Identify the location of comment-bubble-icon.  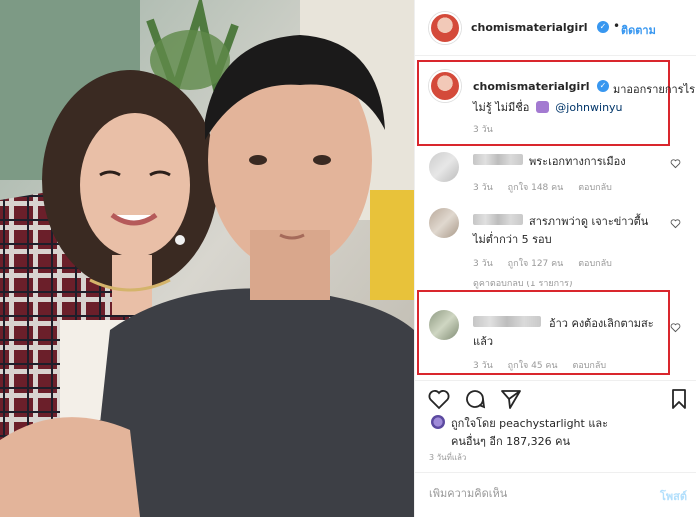
(475, 399).